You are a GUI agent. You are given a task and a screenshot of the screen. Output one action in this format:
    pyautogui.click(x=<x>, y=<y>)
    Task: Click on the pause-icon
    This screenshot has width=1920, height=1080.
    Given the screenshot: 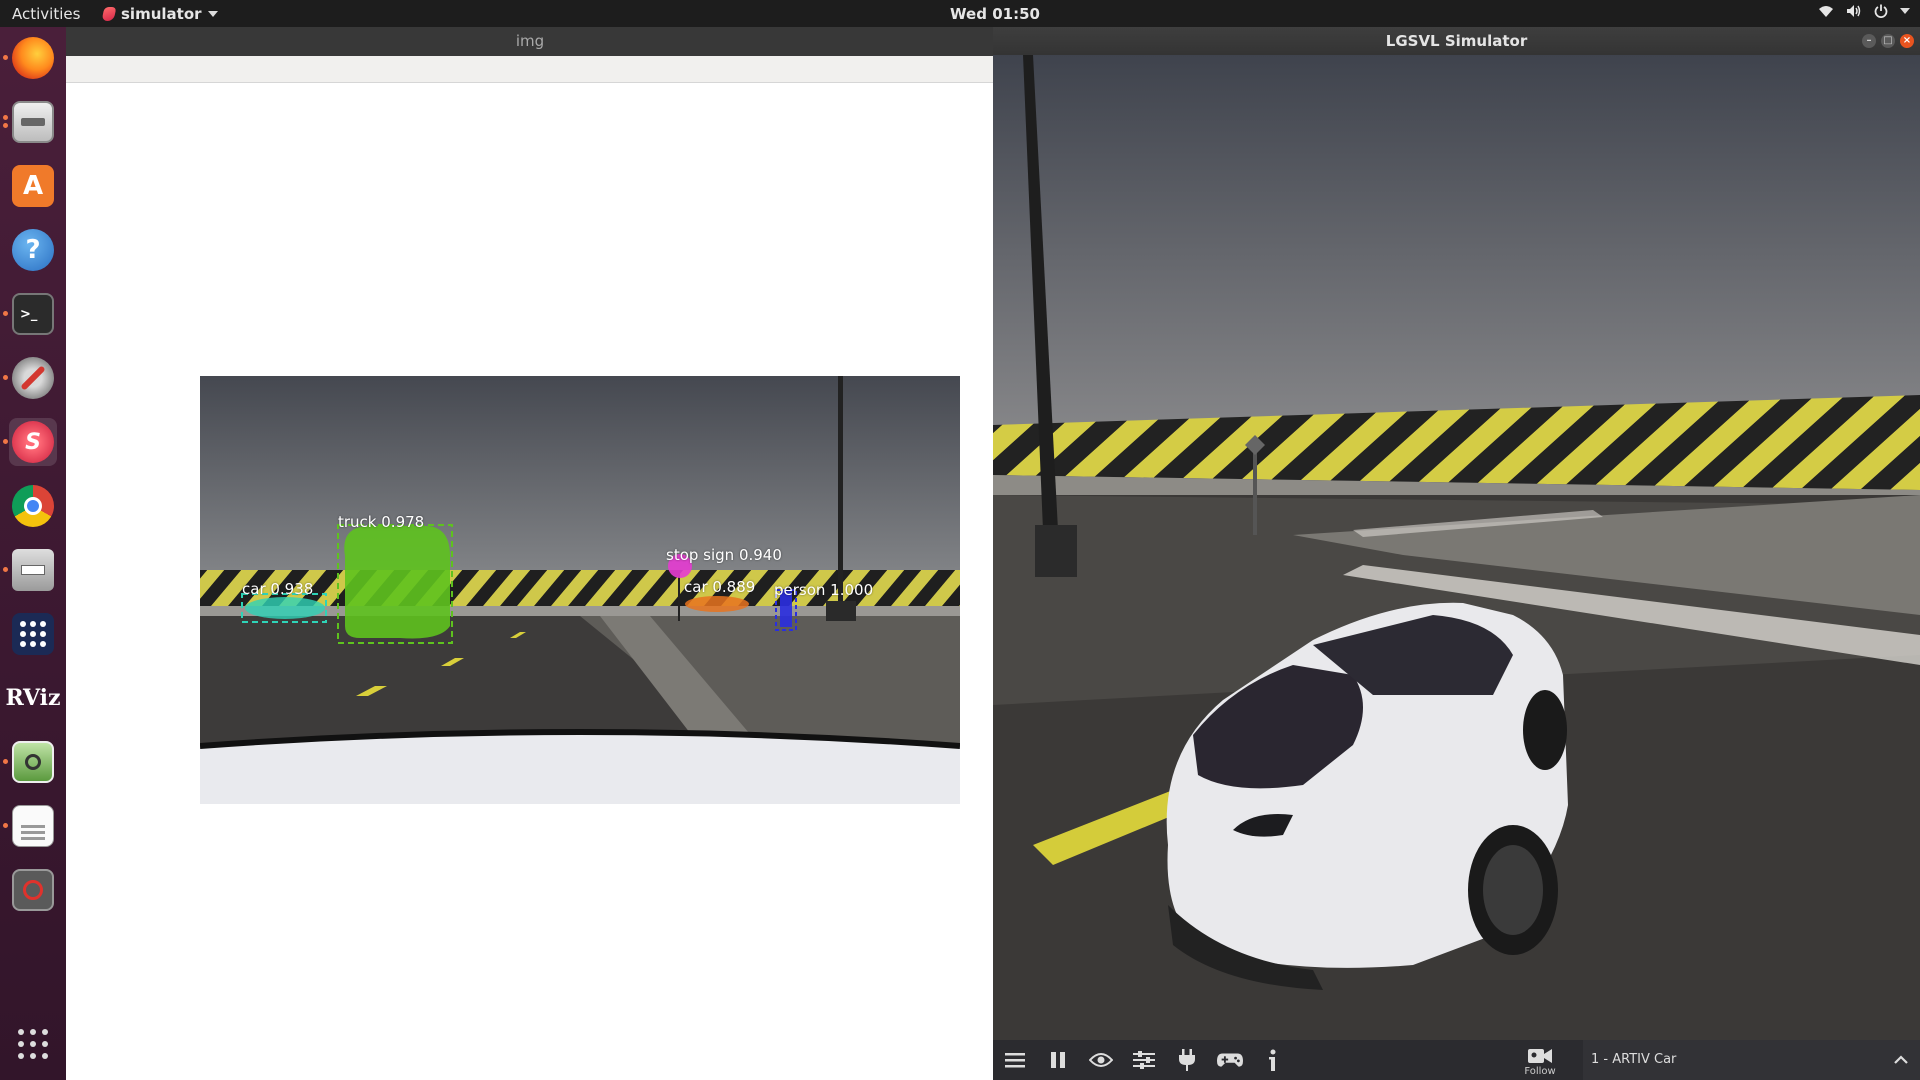 What is the action you would take?
    pyautogui.click(x=1058, y=1060)
    